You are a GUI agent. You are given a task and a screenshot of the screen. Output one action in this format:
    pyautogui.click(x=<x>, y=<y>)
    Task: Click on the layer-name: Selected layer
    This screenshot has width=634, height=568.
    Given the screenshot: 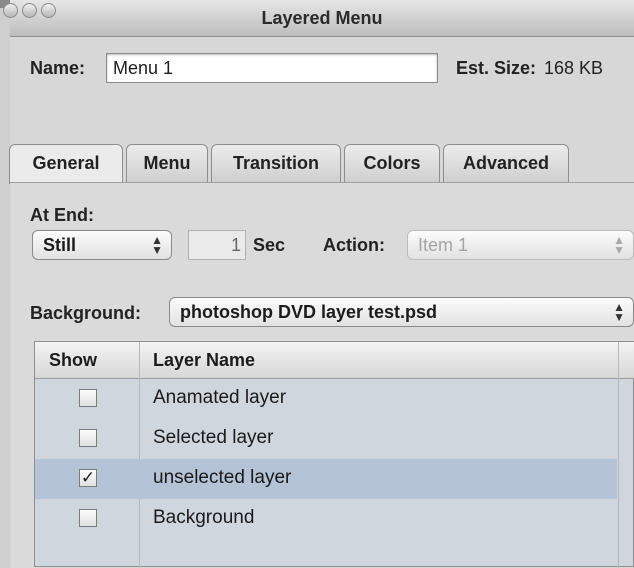 What is the action you would take?
    pyautogui.click(x=213, y=437)
    